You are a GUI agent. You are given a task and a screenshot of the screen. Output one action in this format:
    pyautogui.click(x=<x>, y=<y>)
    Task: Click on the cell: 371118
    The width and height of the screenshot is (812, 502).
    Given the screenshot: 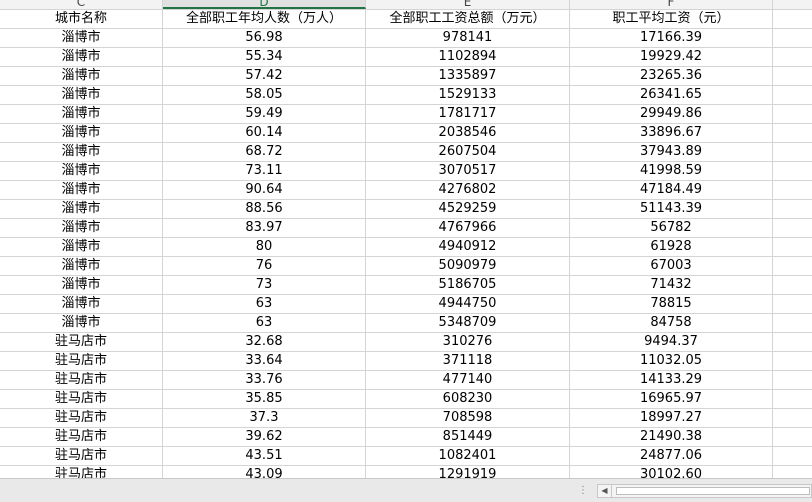 What is the action you would take?
    pyautogui.click(x=468, y=361)
    